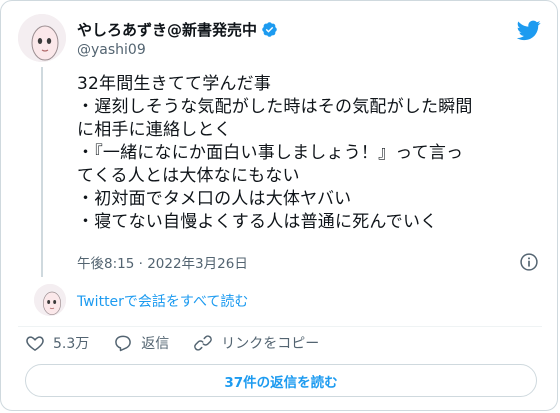  Describe the element at coordinates (167, 29) in the screenshot. I see `display-name: やしろあずき@新書発売中` at that location.